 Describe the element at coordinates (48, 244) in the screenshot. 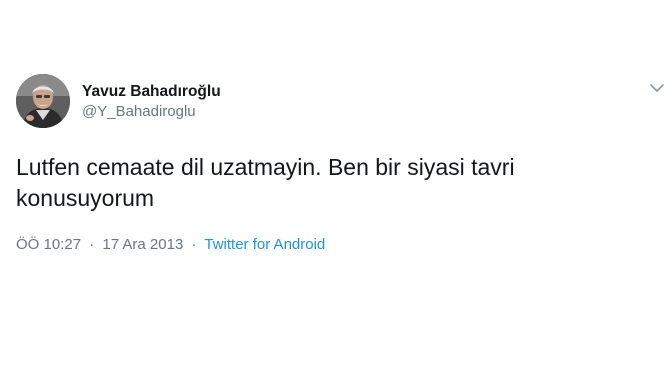

I see `tweet-time: ÖÖ 10:27` at that location.